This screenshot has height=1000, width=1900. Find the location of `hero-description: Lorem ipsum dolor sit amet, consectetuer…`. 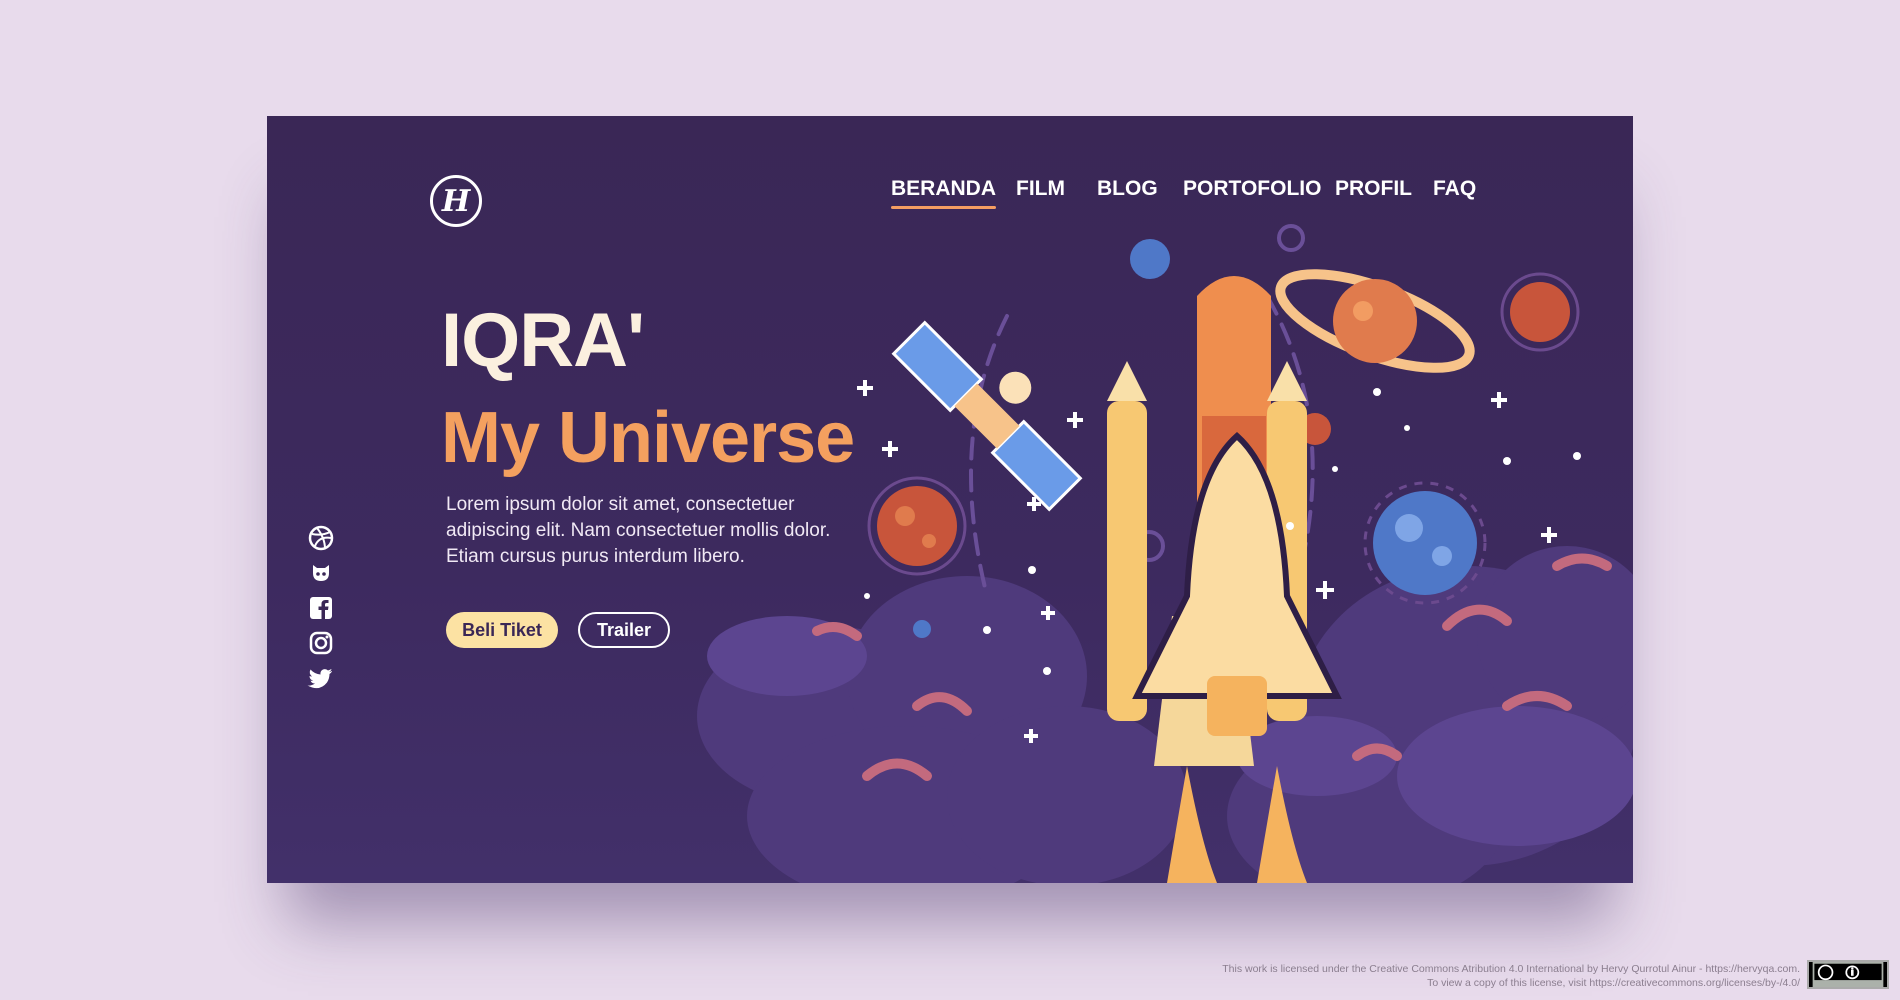

hero-description: Lorem ipsum dolor sit amet, consectetuer… is located at coordinates (638, 530).